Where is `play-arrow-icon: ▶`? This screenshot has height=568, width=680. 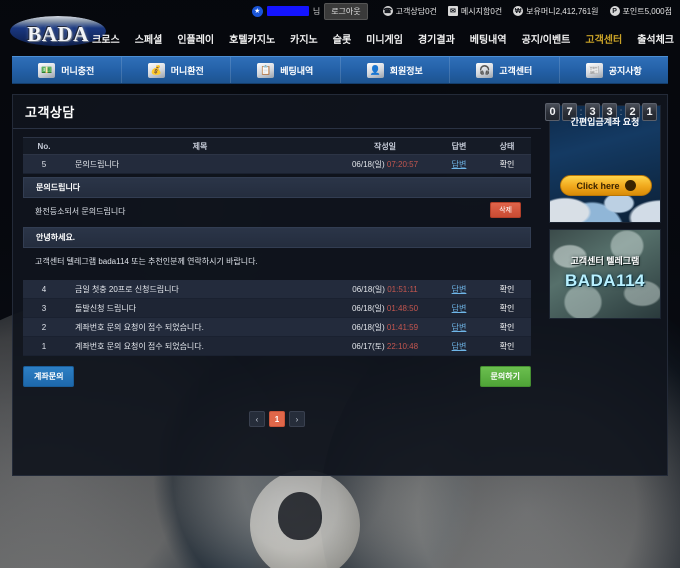
play-arrow-icon: ▶ is located at coordinates (630, 185).